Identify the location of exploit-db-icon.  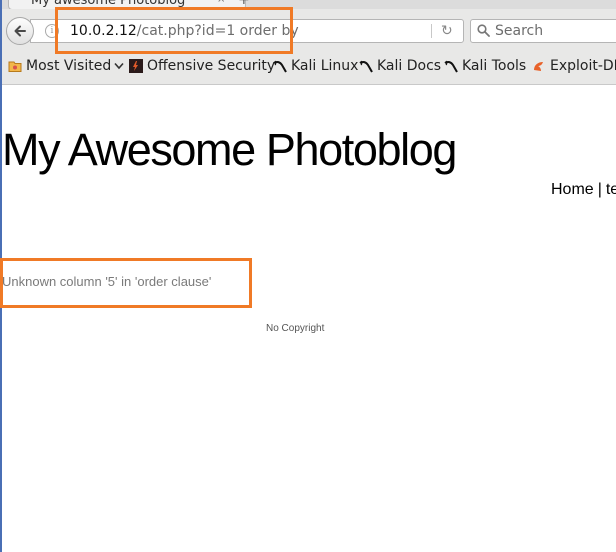
(538, 66).